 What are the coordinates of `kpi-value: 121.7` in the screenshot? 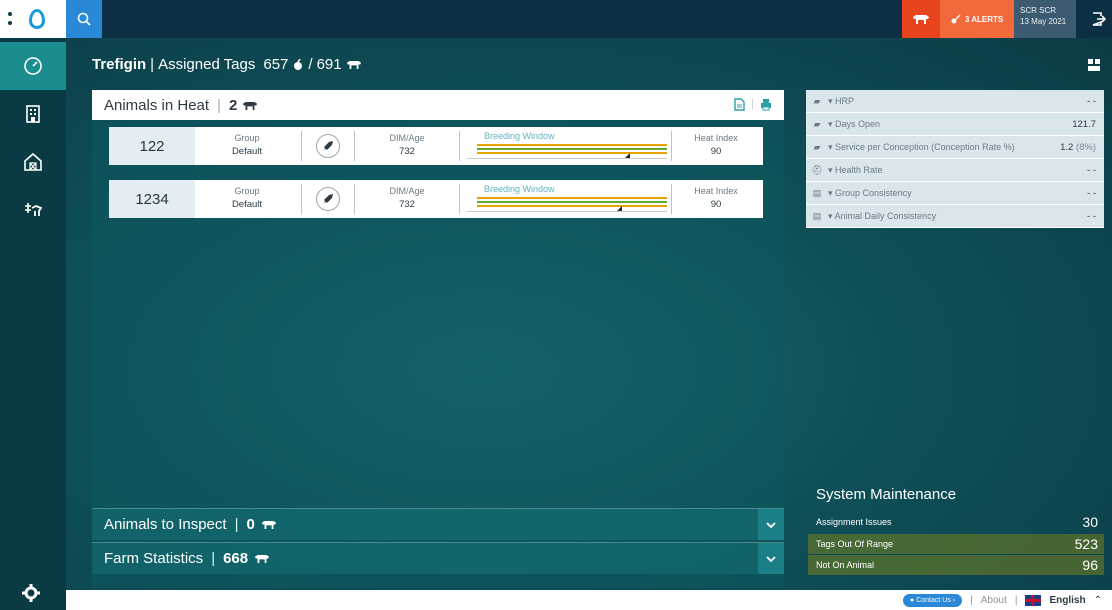 It's located at (1084, 124).